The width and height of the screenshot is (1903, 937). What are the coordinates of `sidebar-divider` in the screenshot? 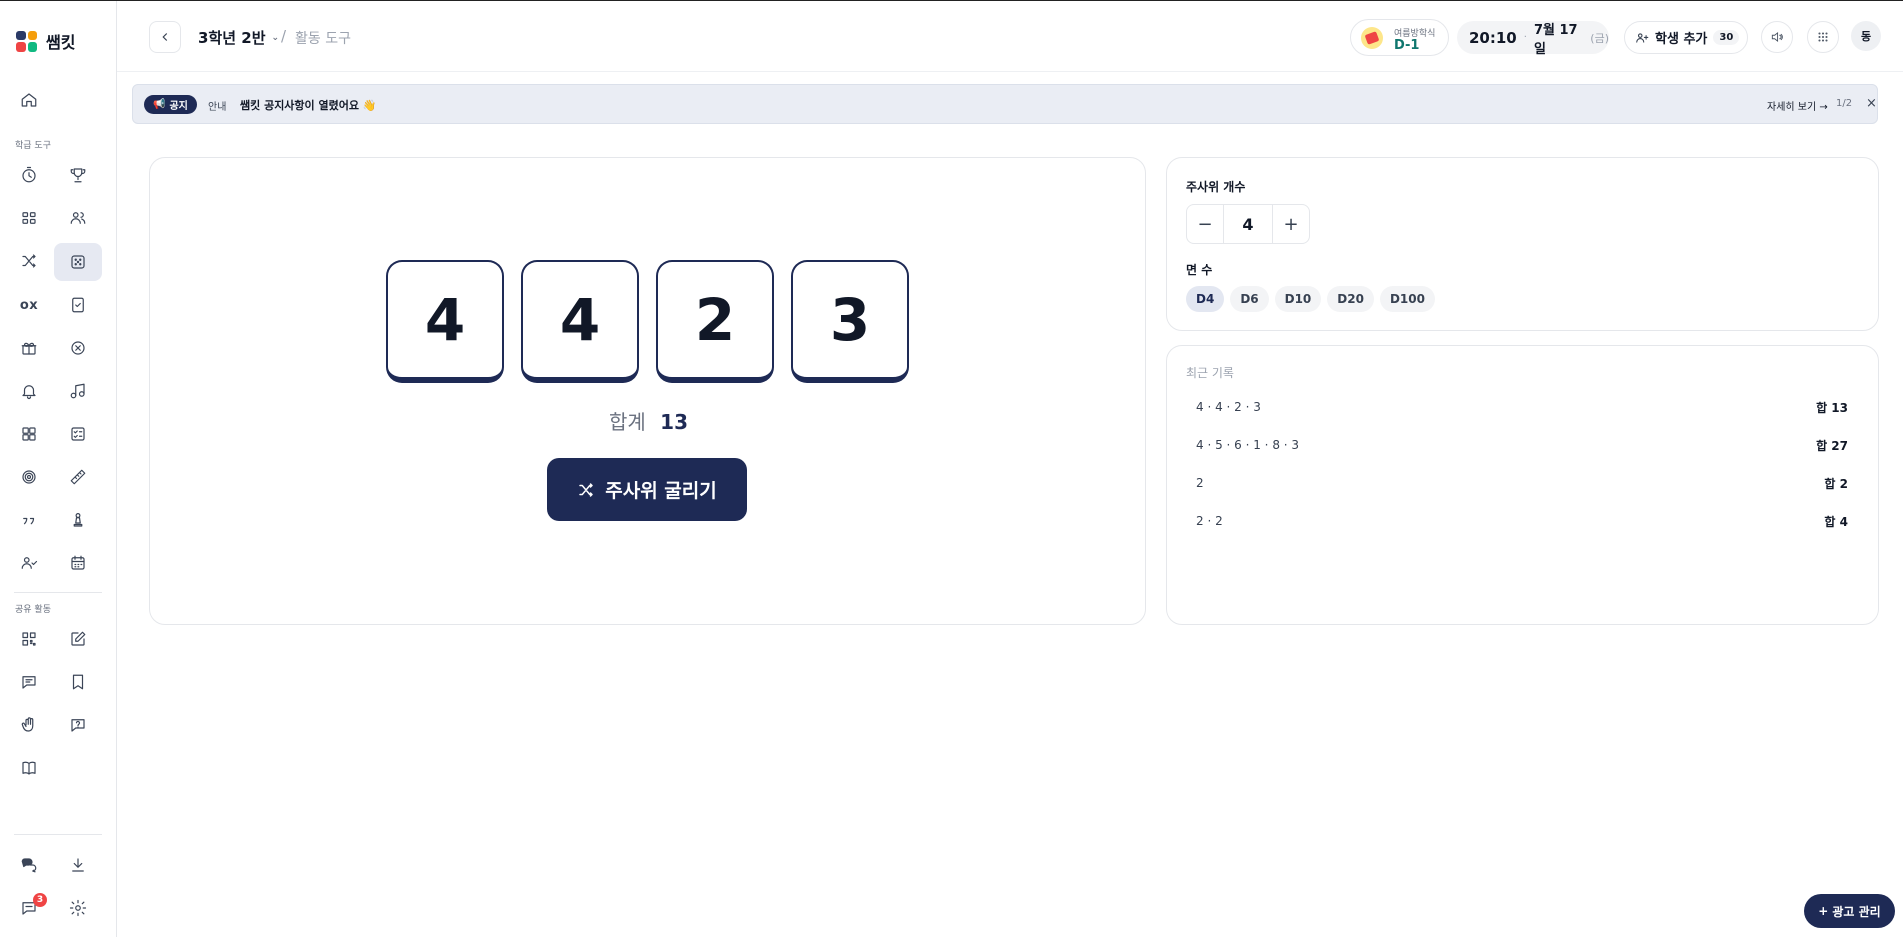 It's located at (58, 592).